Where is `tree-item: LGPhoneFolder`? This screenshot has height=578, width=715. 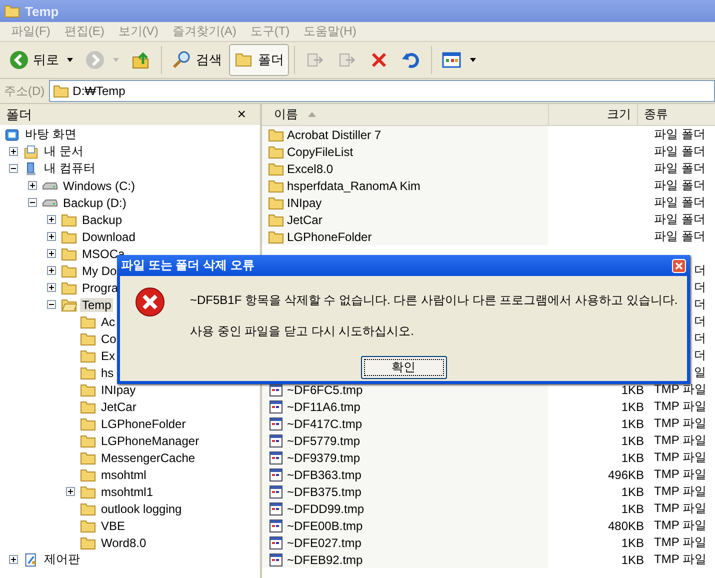
tree-item: LGPhoneFolder is located at coordinates (143, 423).